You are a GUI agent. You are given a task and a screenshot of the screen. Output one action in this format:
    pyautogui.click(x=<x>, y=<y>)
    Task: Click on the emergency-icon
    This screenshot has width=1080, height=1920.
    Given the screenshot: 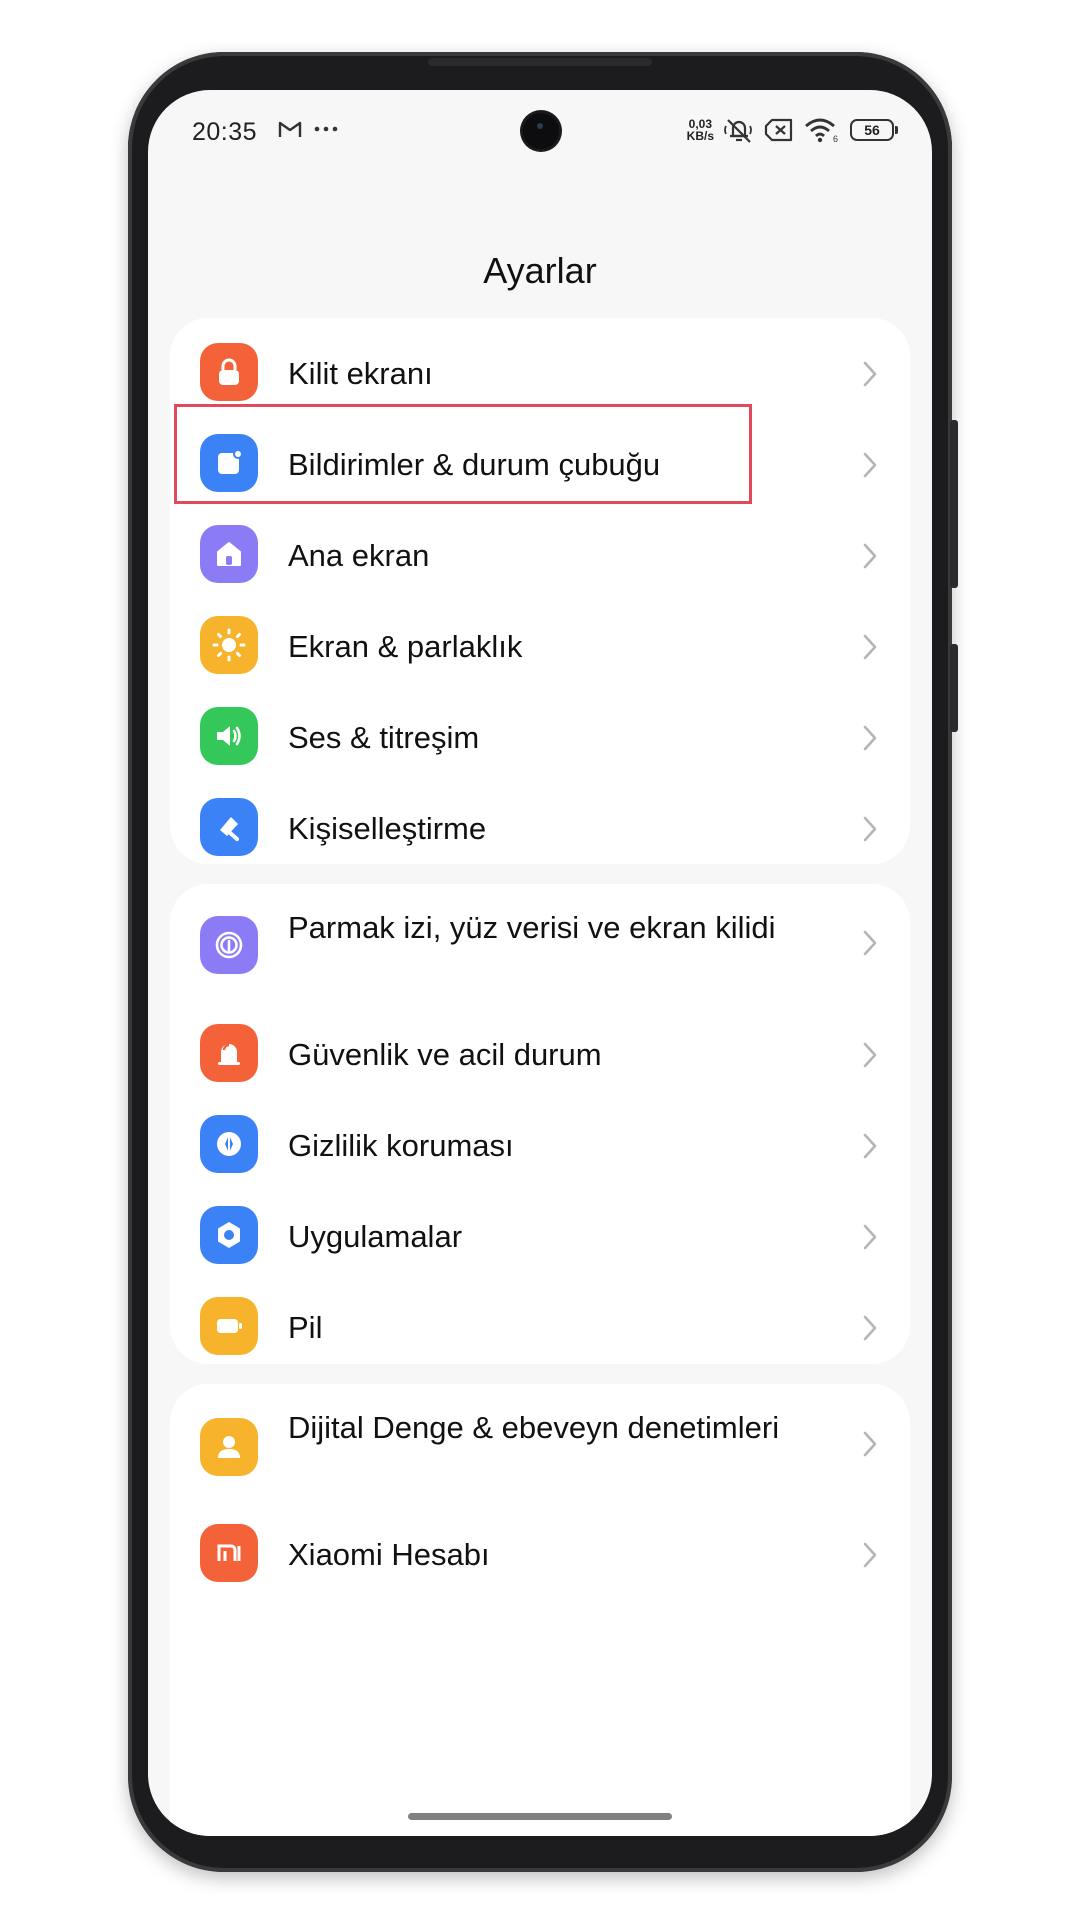 What is the action you would take?
    pyautogui.click(x=229, y=1053)
    